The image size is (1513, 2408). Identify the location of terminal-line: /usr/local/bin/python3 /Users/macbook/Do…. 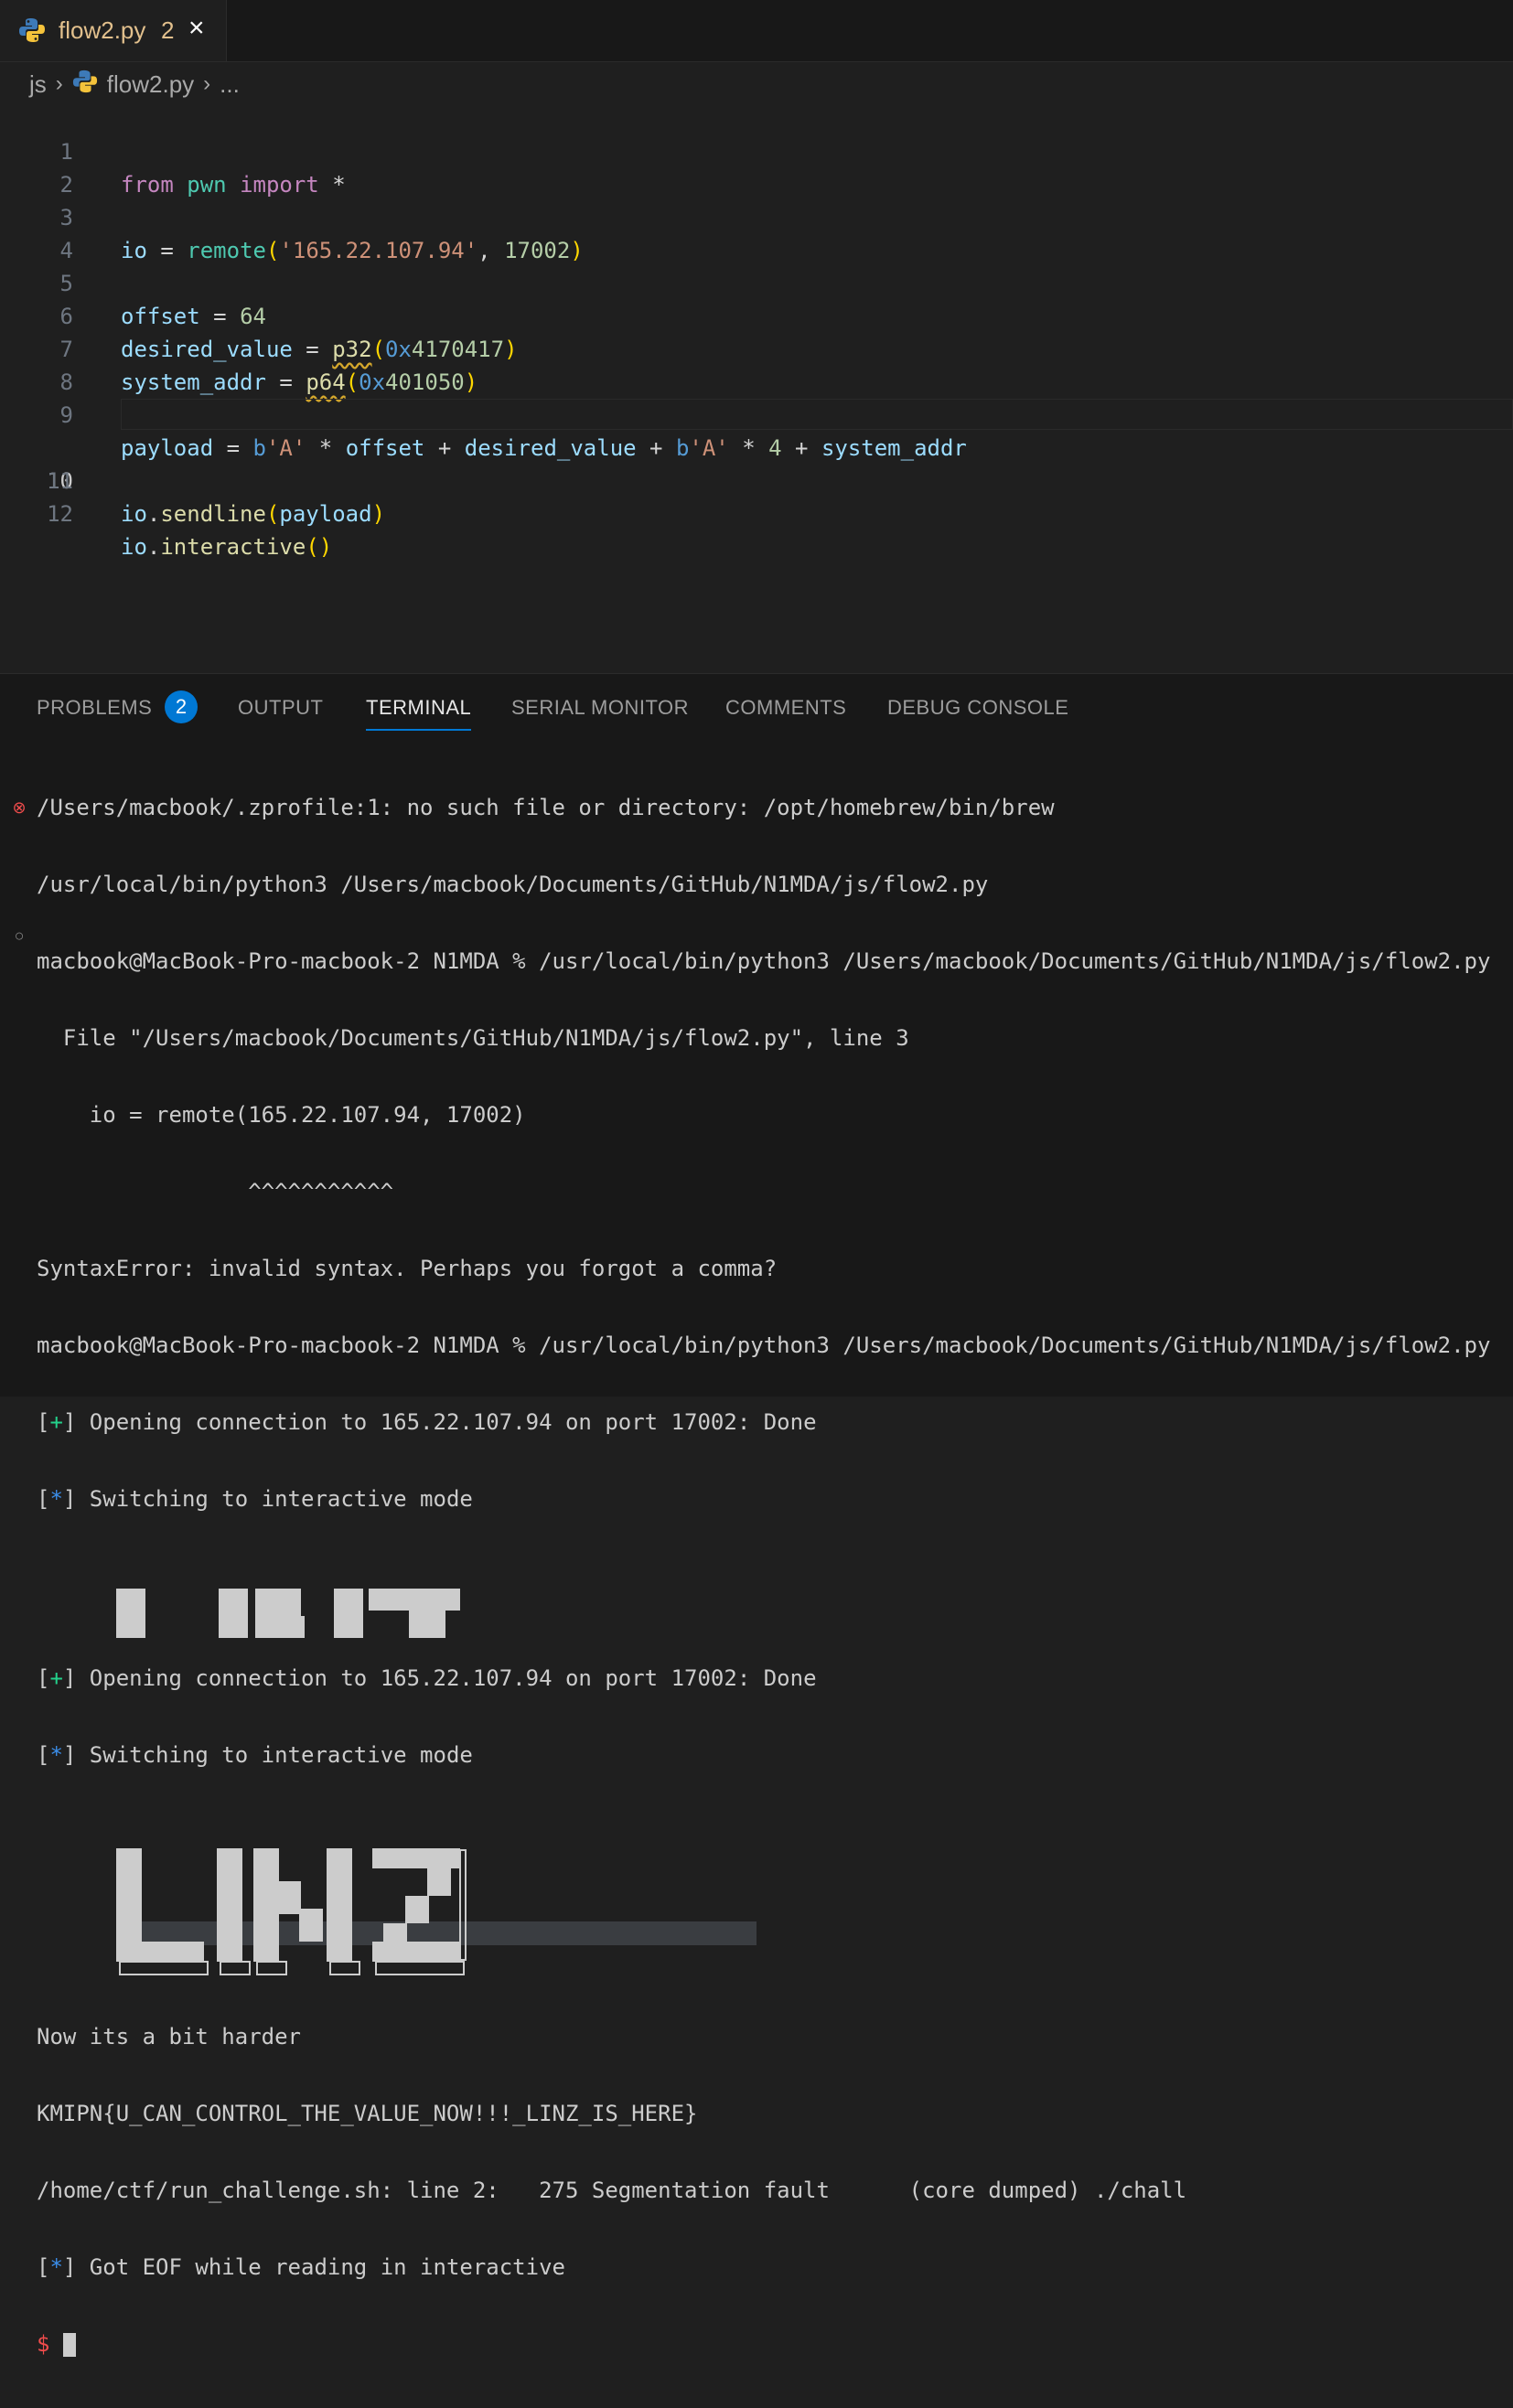
(513, 884).